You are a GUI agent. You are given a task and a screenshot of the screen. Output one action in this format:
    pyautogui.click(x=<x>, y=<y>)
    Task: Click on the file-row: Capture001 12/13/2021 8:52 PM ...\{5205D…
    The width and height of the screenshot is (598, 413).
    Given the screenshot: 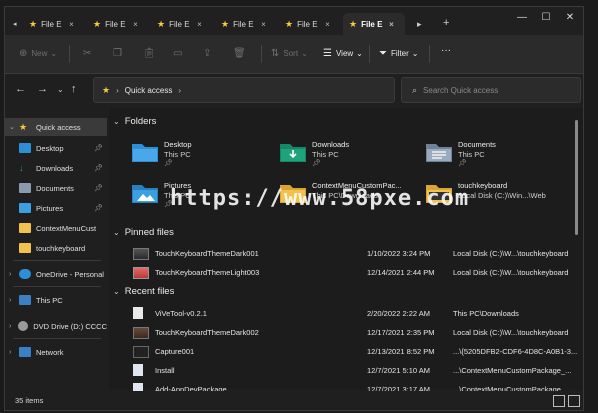 What is the action you would take?
    pyautogui.click(x=353, y=351)
    